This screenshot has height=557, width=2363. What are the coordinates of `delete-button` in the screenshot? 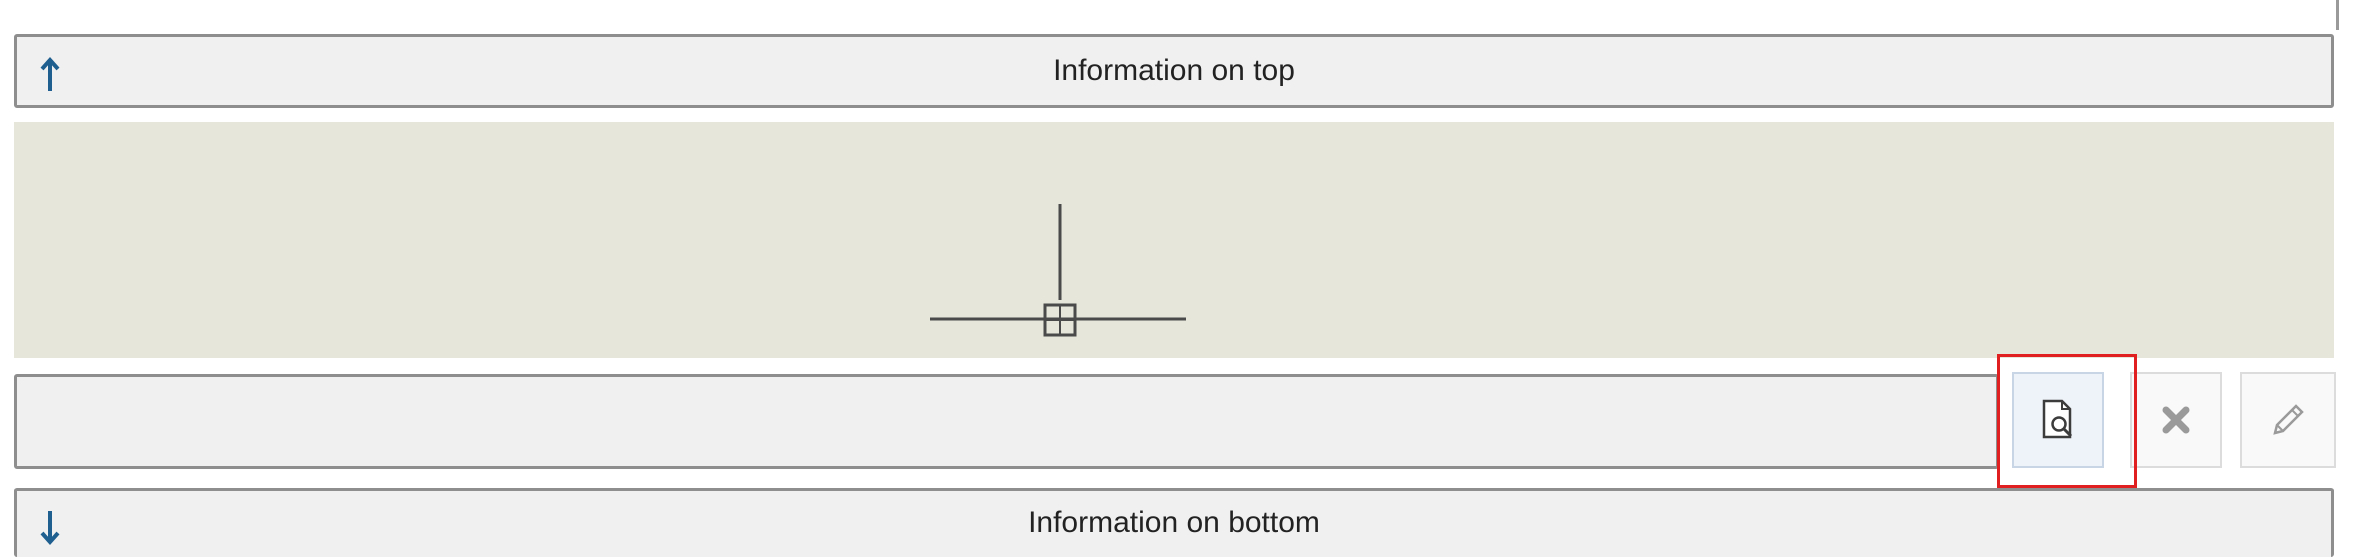 It's located at (2176, 420).